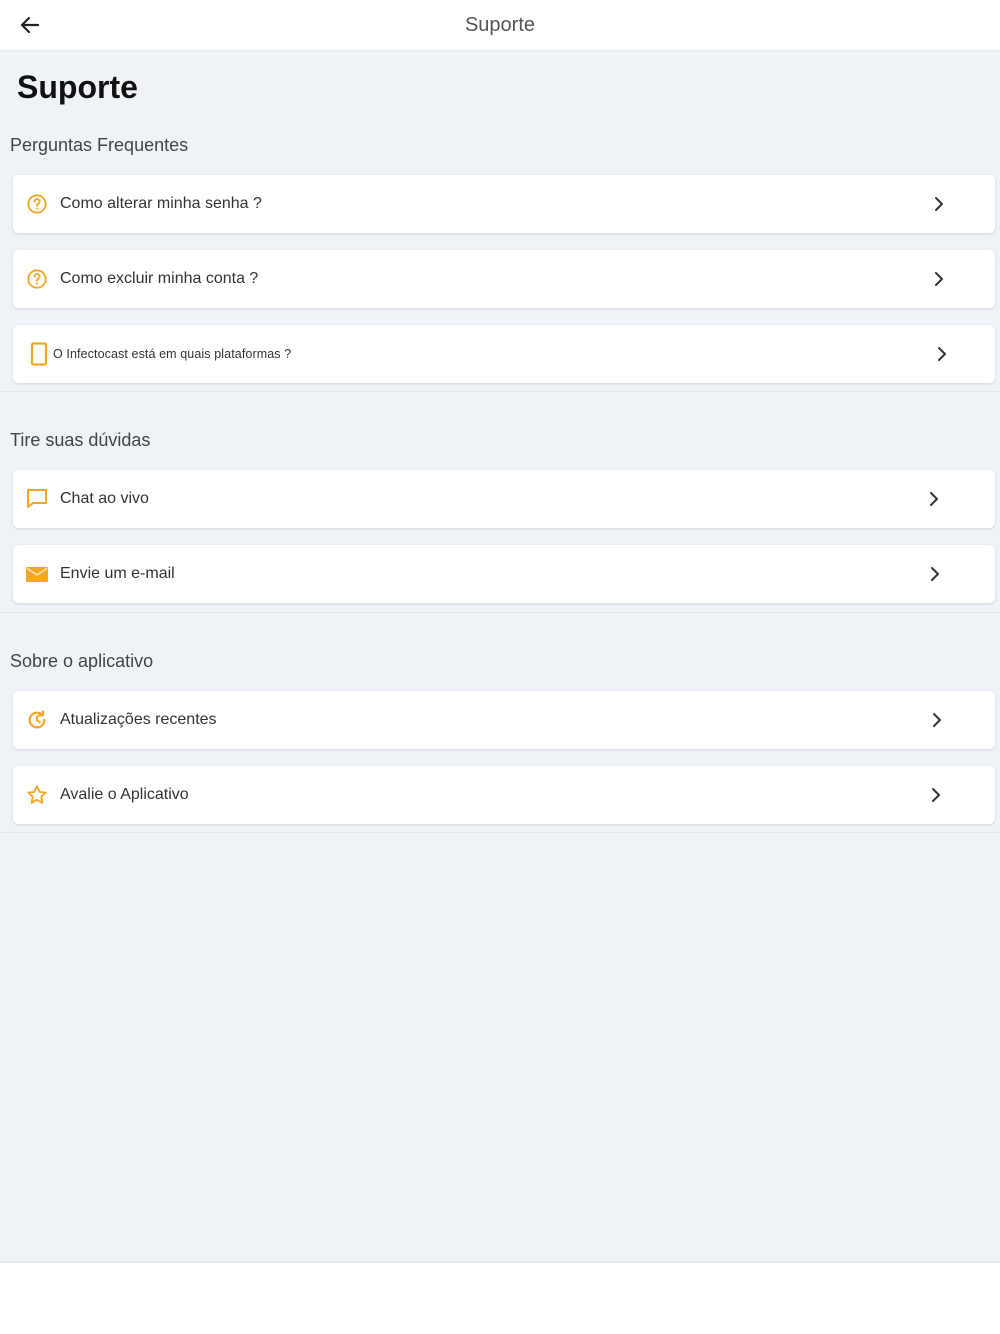 The height and width of the screenshot is (1334, 1000). Describe the element at coordinates (161, 203) in the screenshot. I see `faq-item-label: Como alterar minha senha ?` at that location.